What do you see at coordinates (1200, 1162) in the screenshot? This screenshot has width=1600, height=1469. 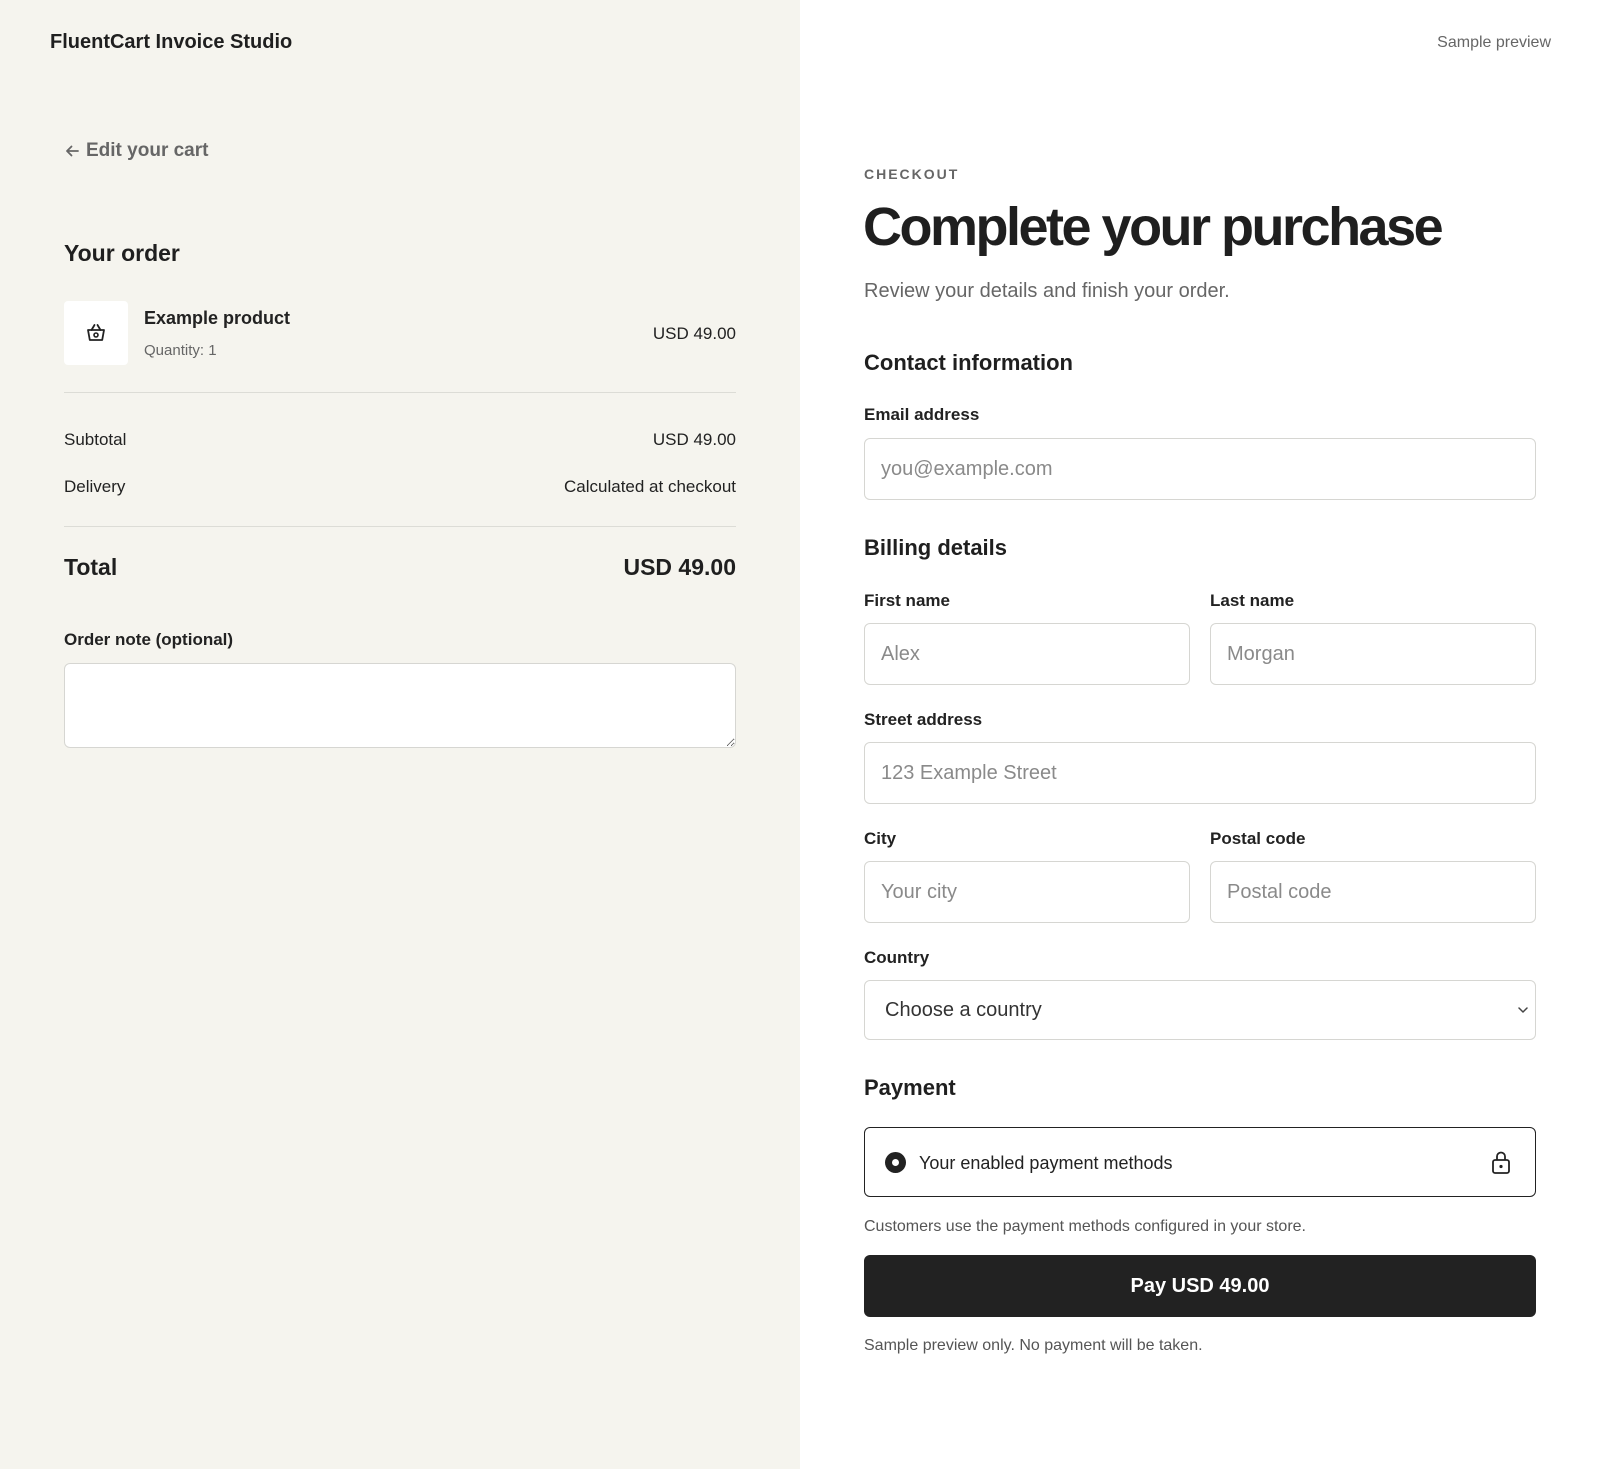 I see `payment-method-option: Your enabled payment methods` at bounding box center [1200, 1162].